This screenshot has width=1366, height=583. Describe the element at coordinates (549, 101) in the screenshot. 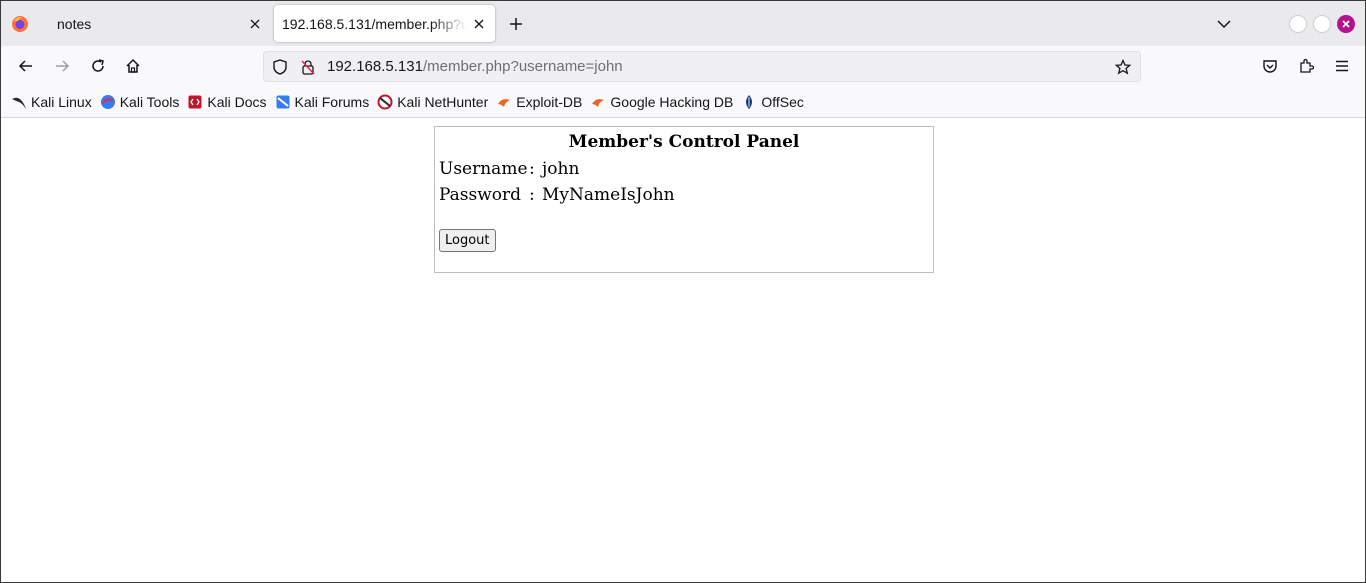

I see `bookmark-label: Exploit-DB` at that location.